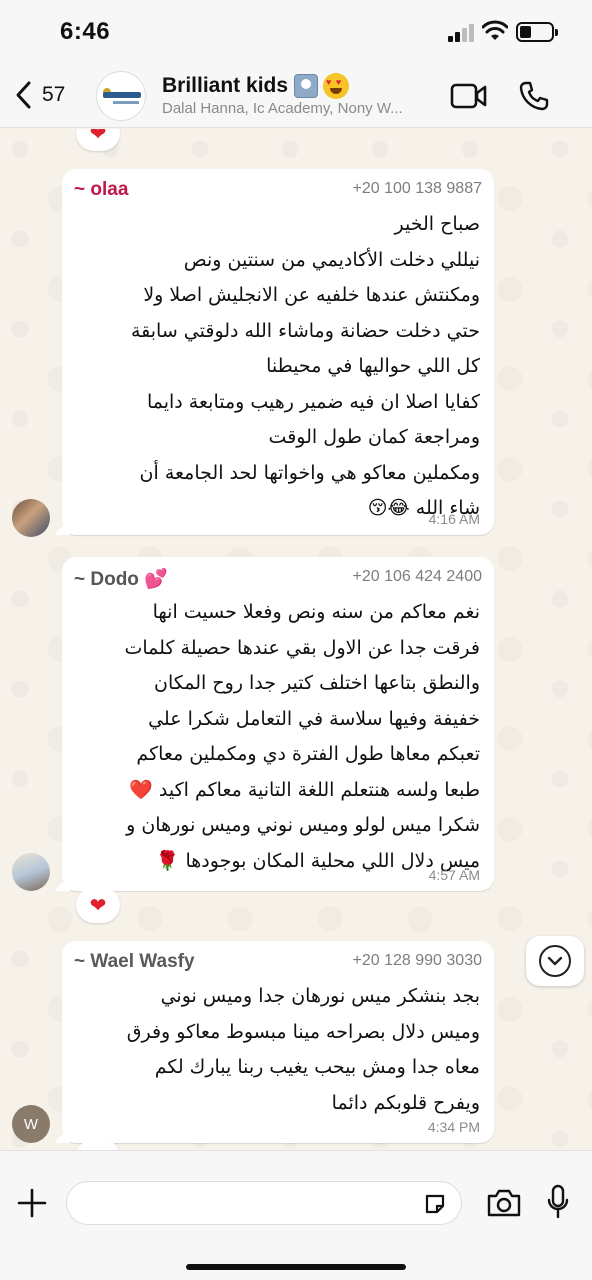 This screenshot has height=1280, width=592. I want to click on status-time: 6:46, so click(85, 31).